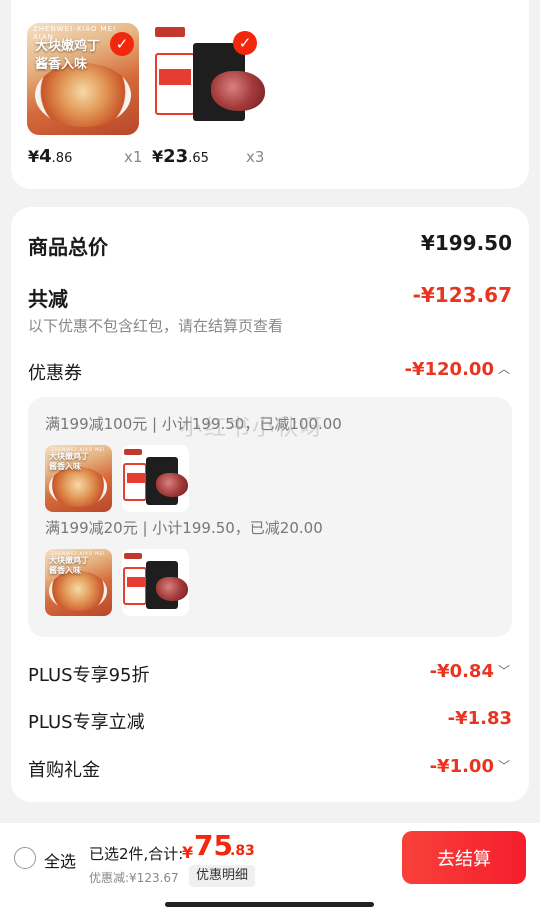  I want to click on coupon-rule-line: 满199减20元 | 小计199.50，已减20.00, so click(184, 528).